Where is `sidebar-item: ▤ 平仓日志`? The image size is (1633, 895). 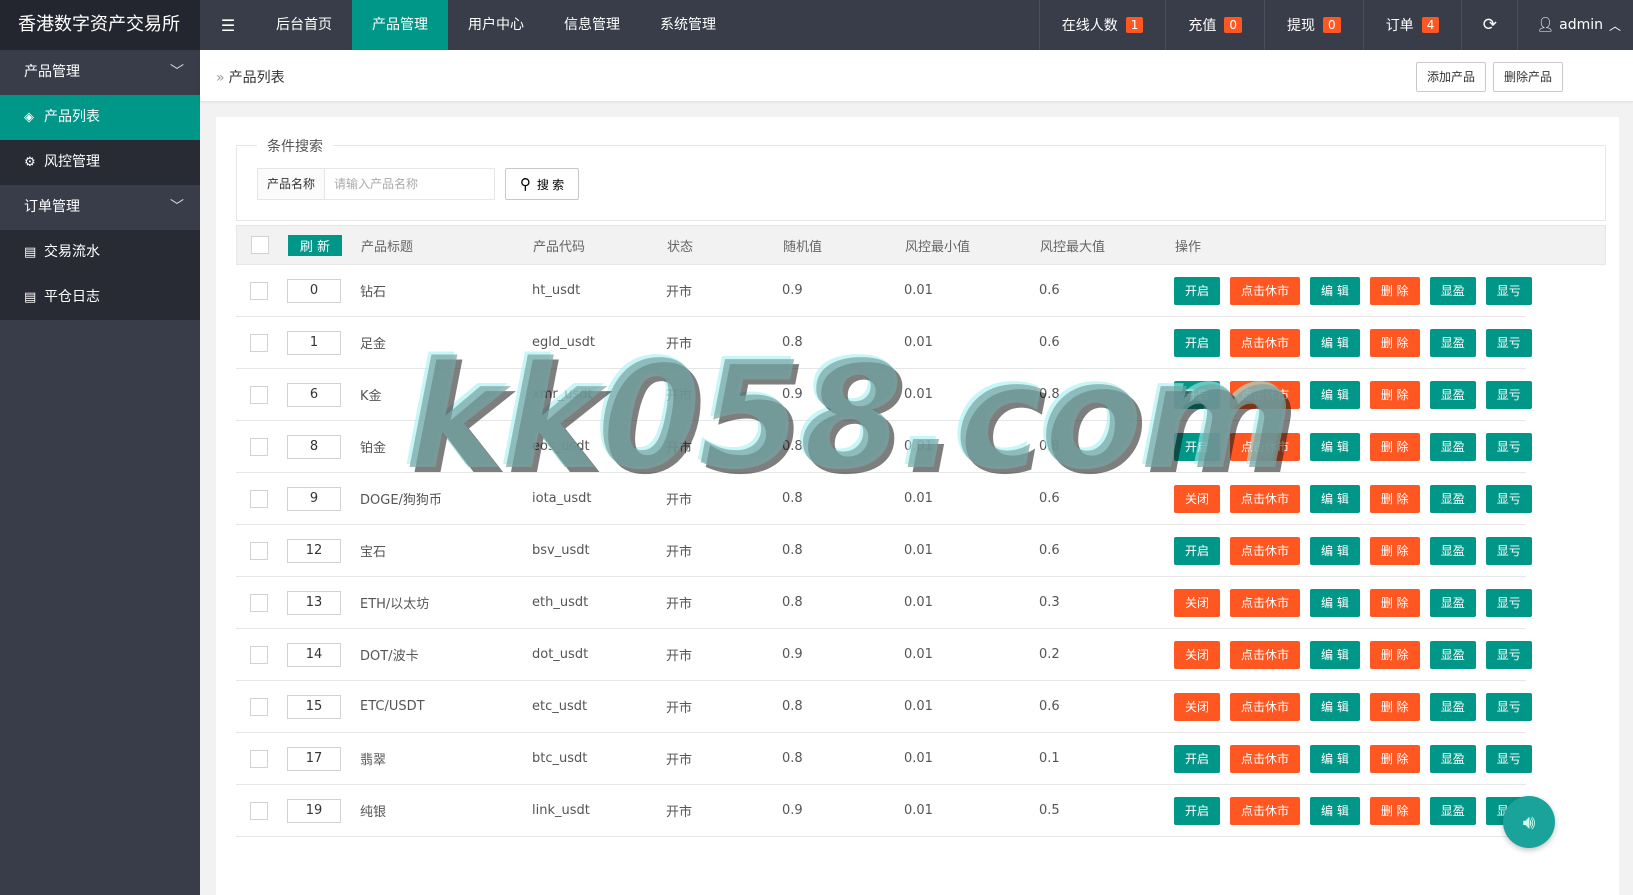 sidebar-item: ▤ 平仓日志 is located at coordinates (100, 297).